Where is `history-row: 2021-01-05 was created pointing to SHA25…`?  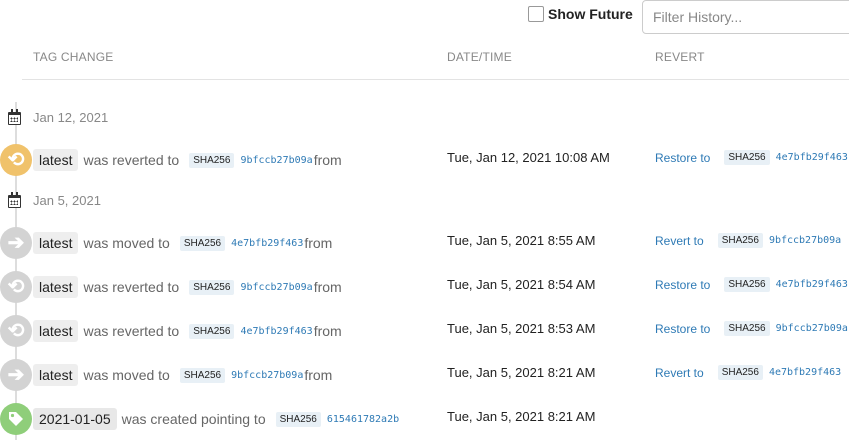
history-row: 2021-01-05 was created pointing to SHA25… is located at coordinates (424, 419).